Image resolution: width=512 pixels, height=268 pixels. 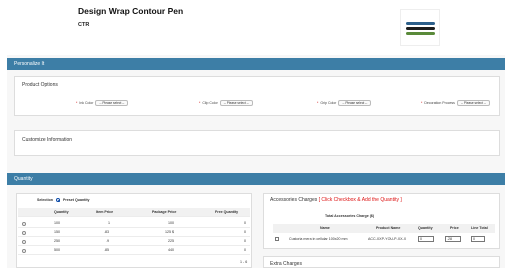 What do you see at coordinates (104, 212) in the screenshot?
I see `col-item-price-header: Item Price` at bounding box center [104, 212].